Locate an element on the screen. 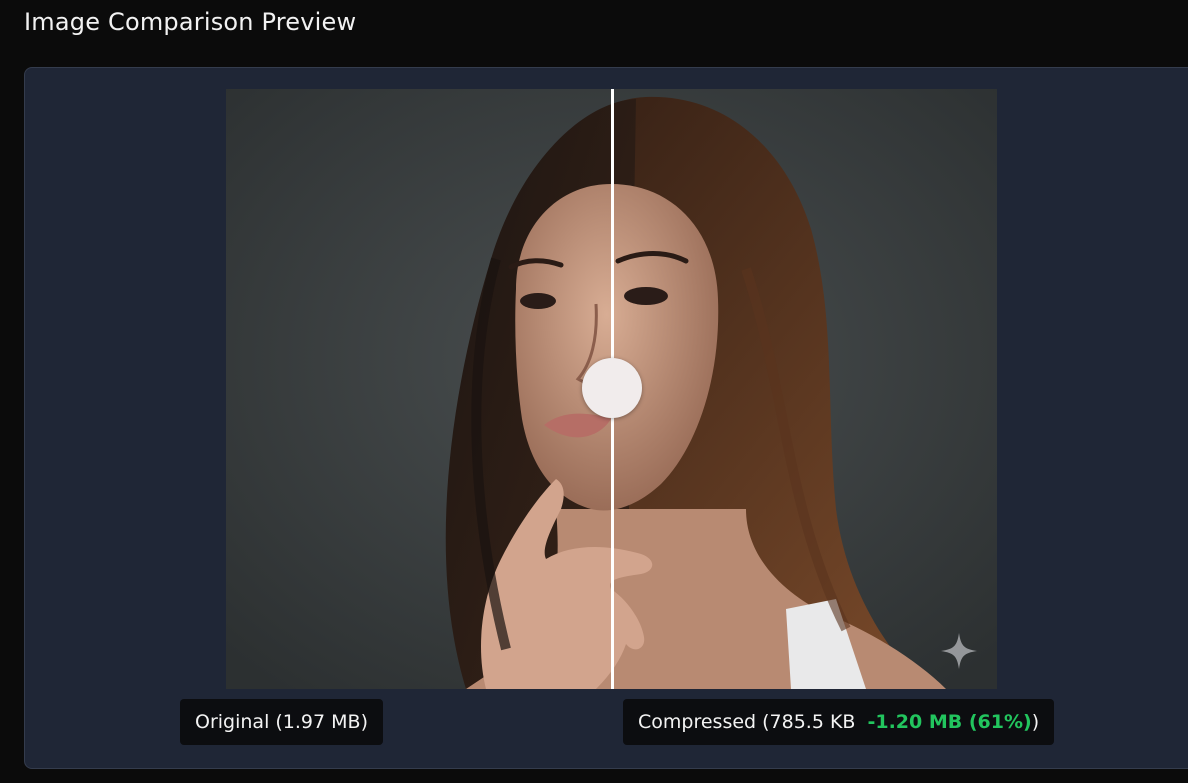 The width and height of the screenshot is (1188, 783). compressed-size-label: Compressed (785.5 KB -1.20 MB (61%)) is located at coordinates (839, 722).